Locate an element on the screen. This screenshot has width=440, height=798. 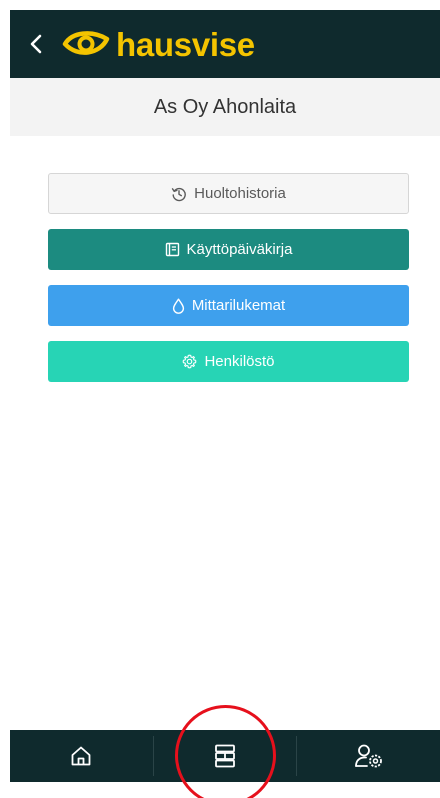
droplet-icon is located at coordinates (178, 306).